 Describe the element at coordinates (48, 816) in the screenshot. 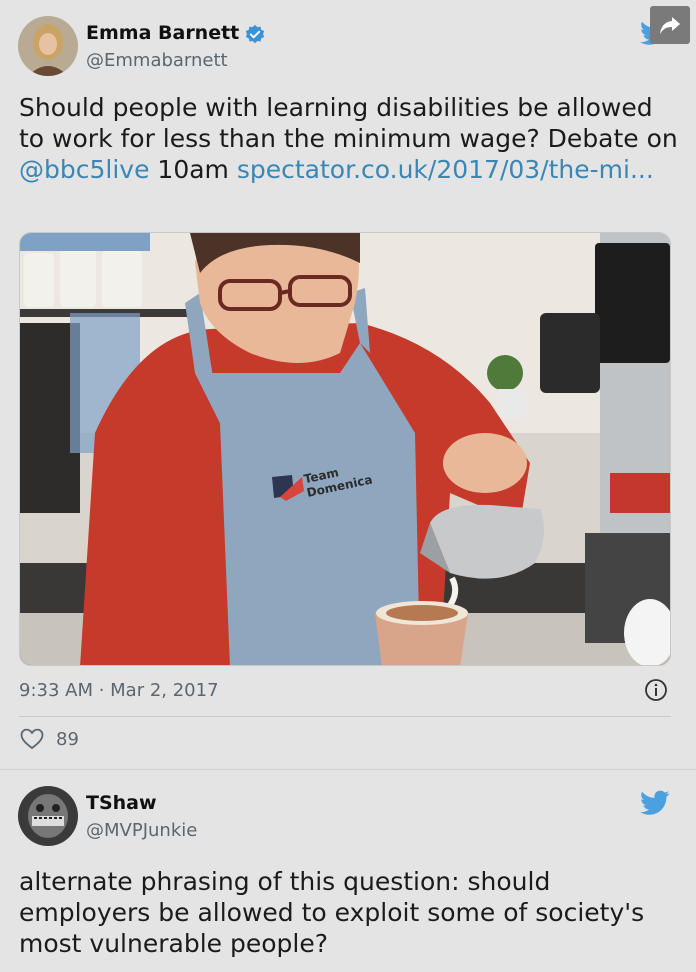

I see `avatar-tshaw` at that location.